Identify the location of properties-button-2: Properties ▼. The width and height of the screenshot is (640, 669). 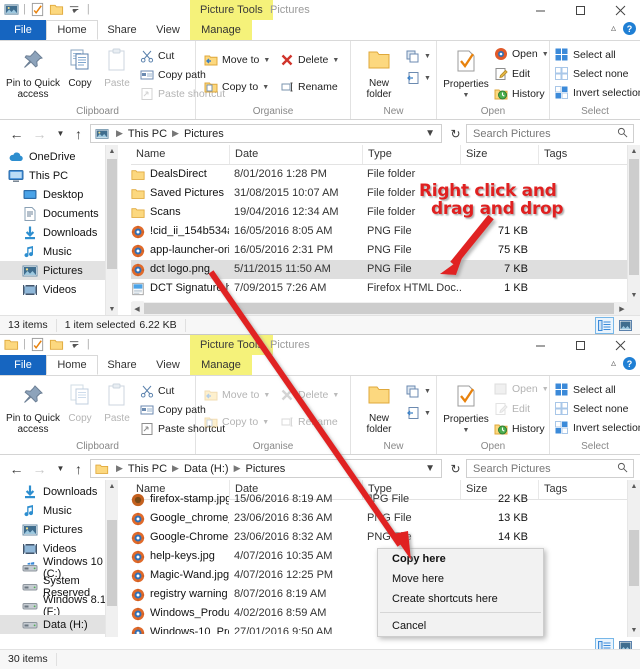
(466, 410).